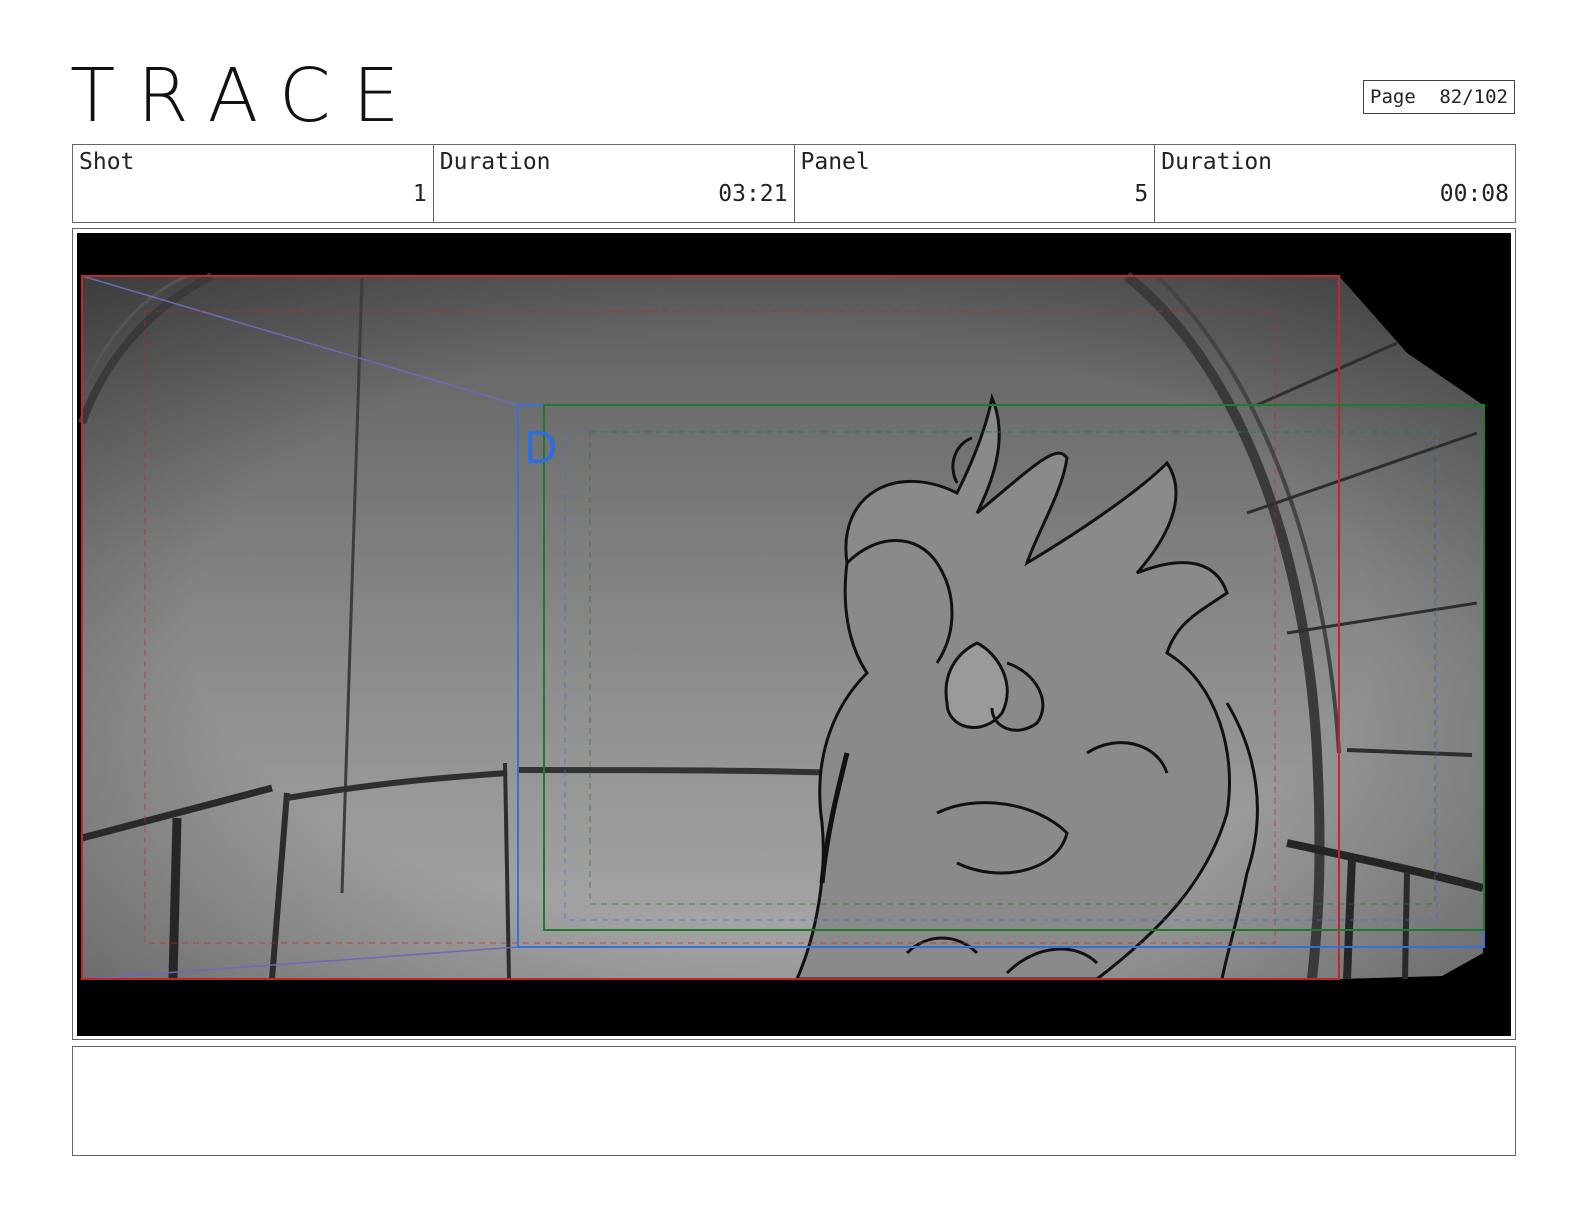  Describe the element at coordinates (1335, 183) in the screenshot. I see `panel-duration-cell: Duration 00:08` at that location.